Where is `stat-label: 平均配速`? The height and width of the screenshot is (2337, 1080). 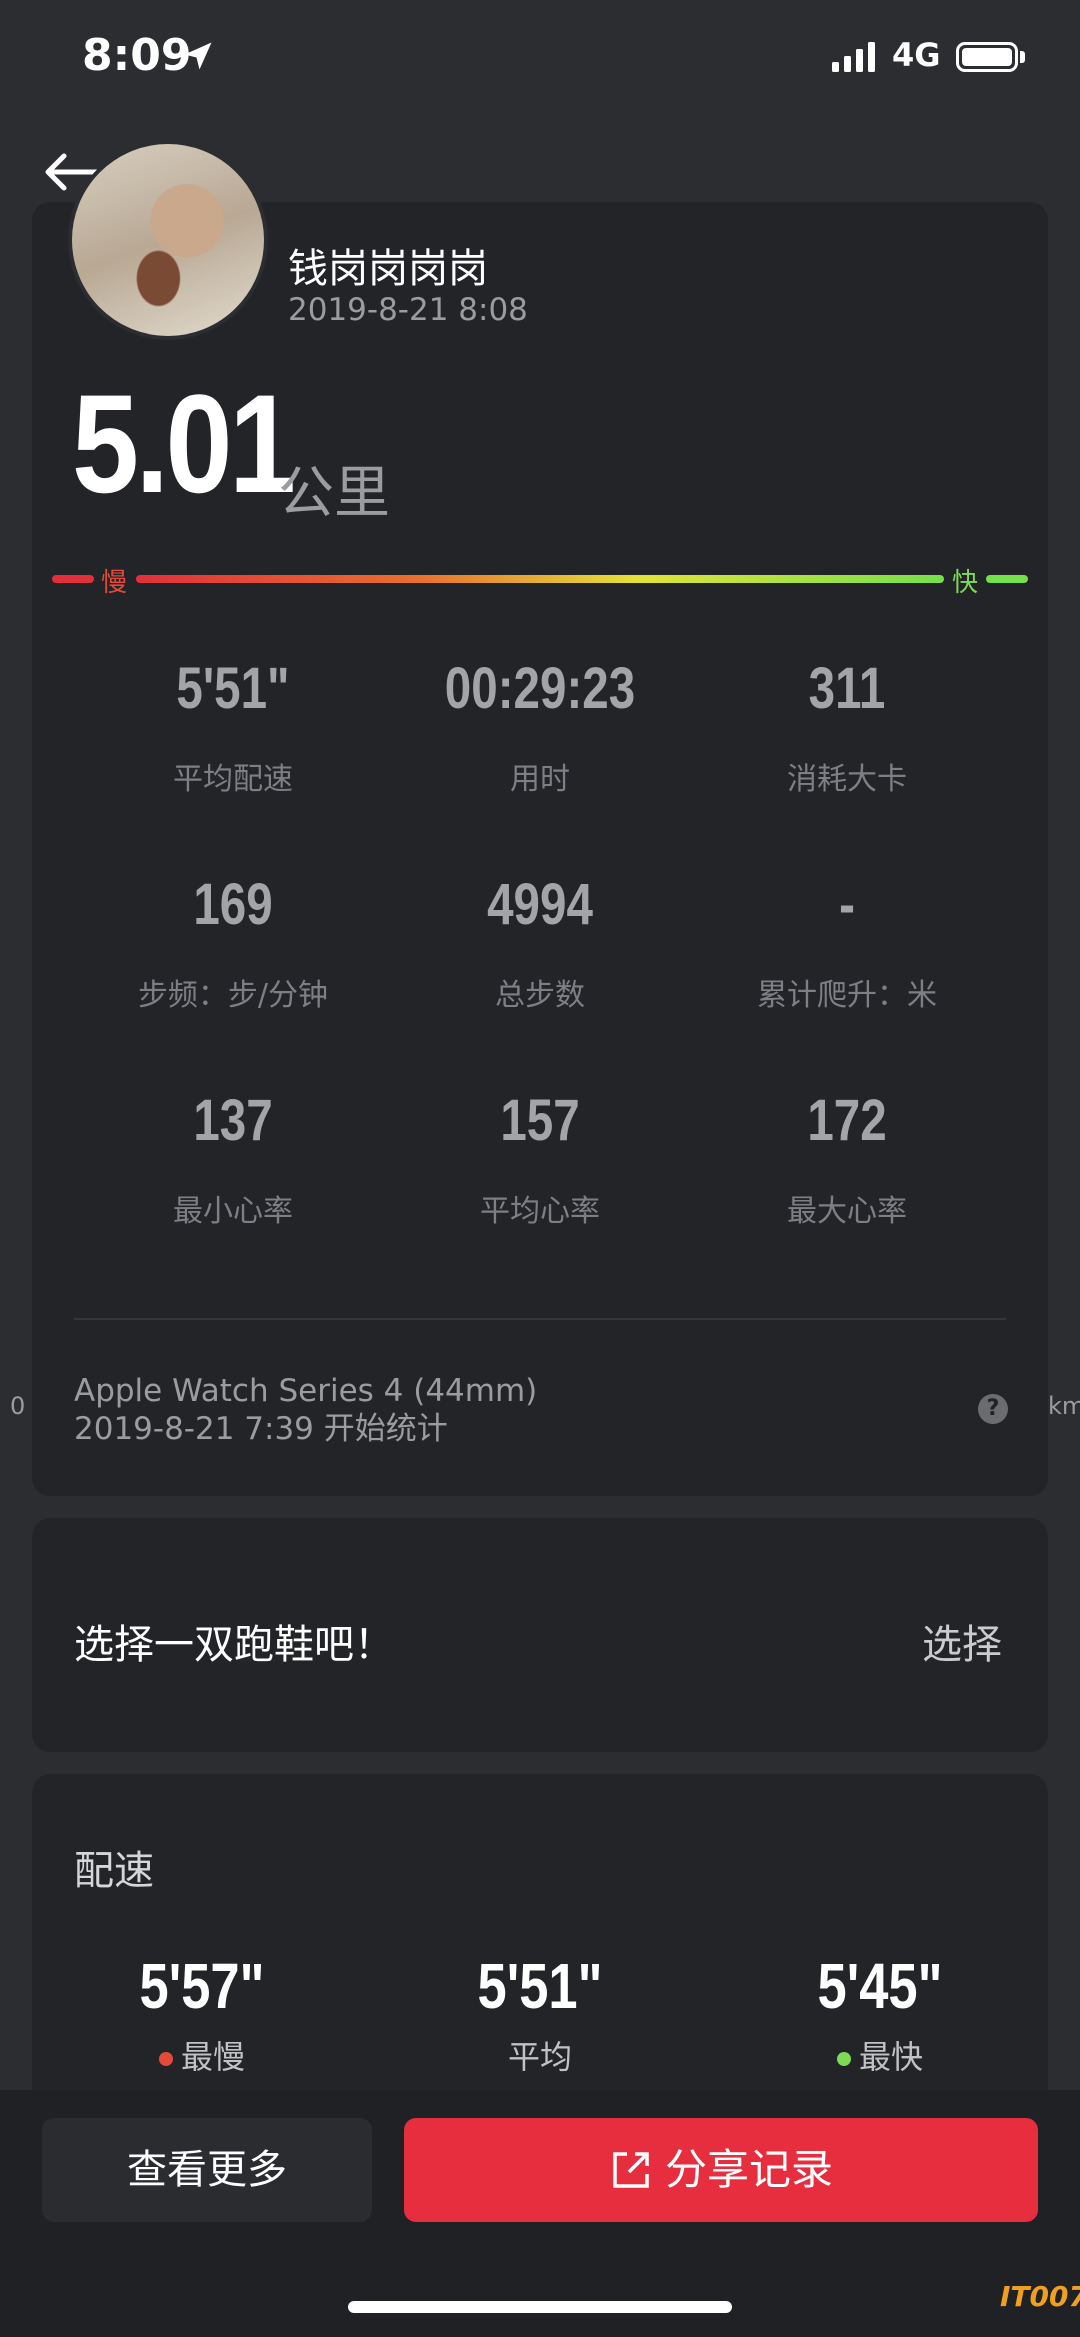
stat-label: 平均配速 is located at coordinates (233, 779).